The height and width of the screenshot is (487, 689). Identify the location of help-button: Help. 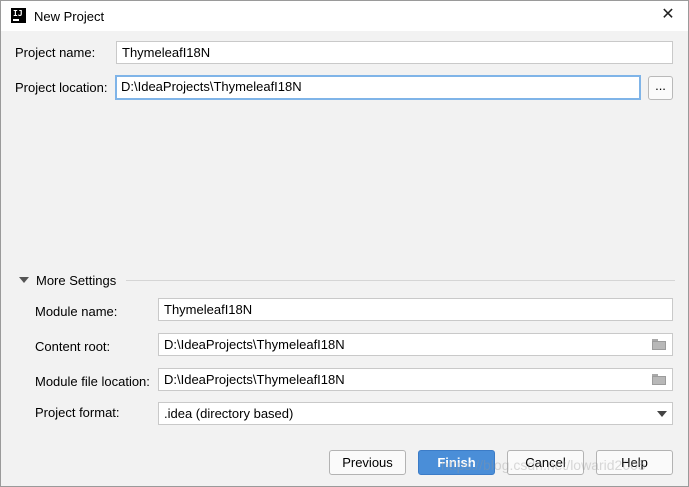
(634, 462).